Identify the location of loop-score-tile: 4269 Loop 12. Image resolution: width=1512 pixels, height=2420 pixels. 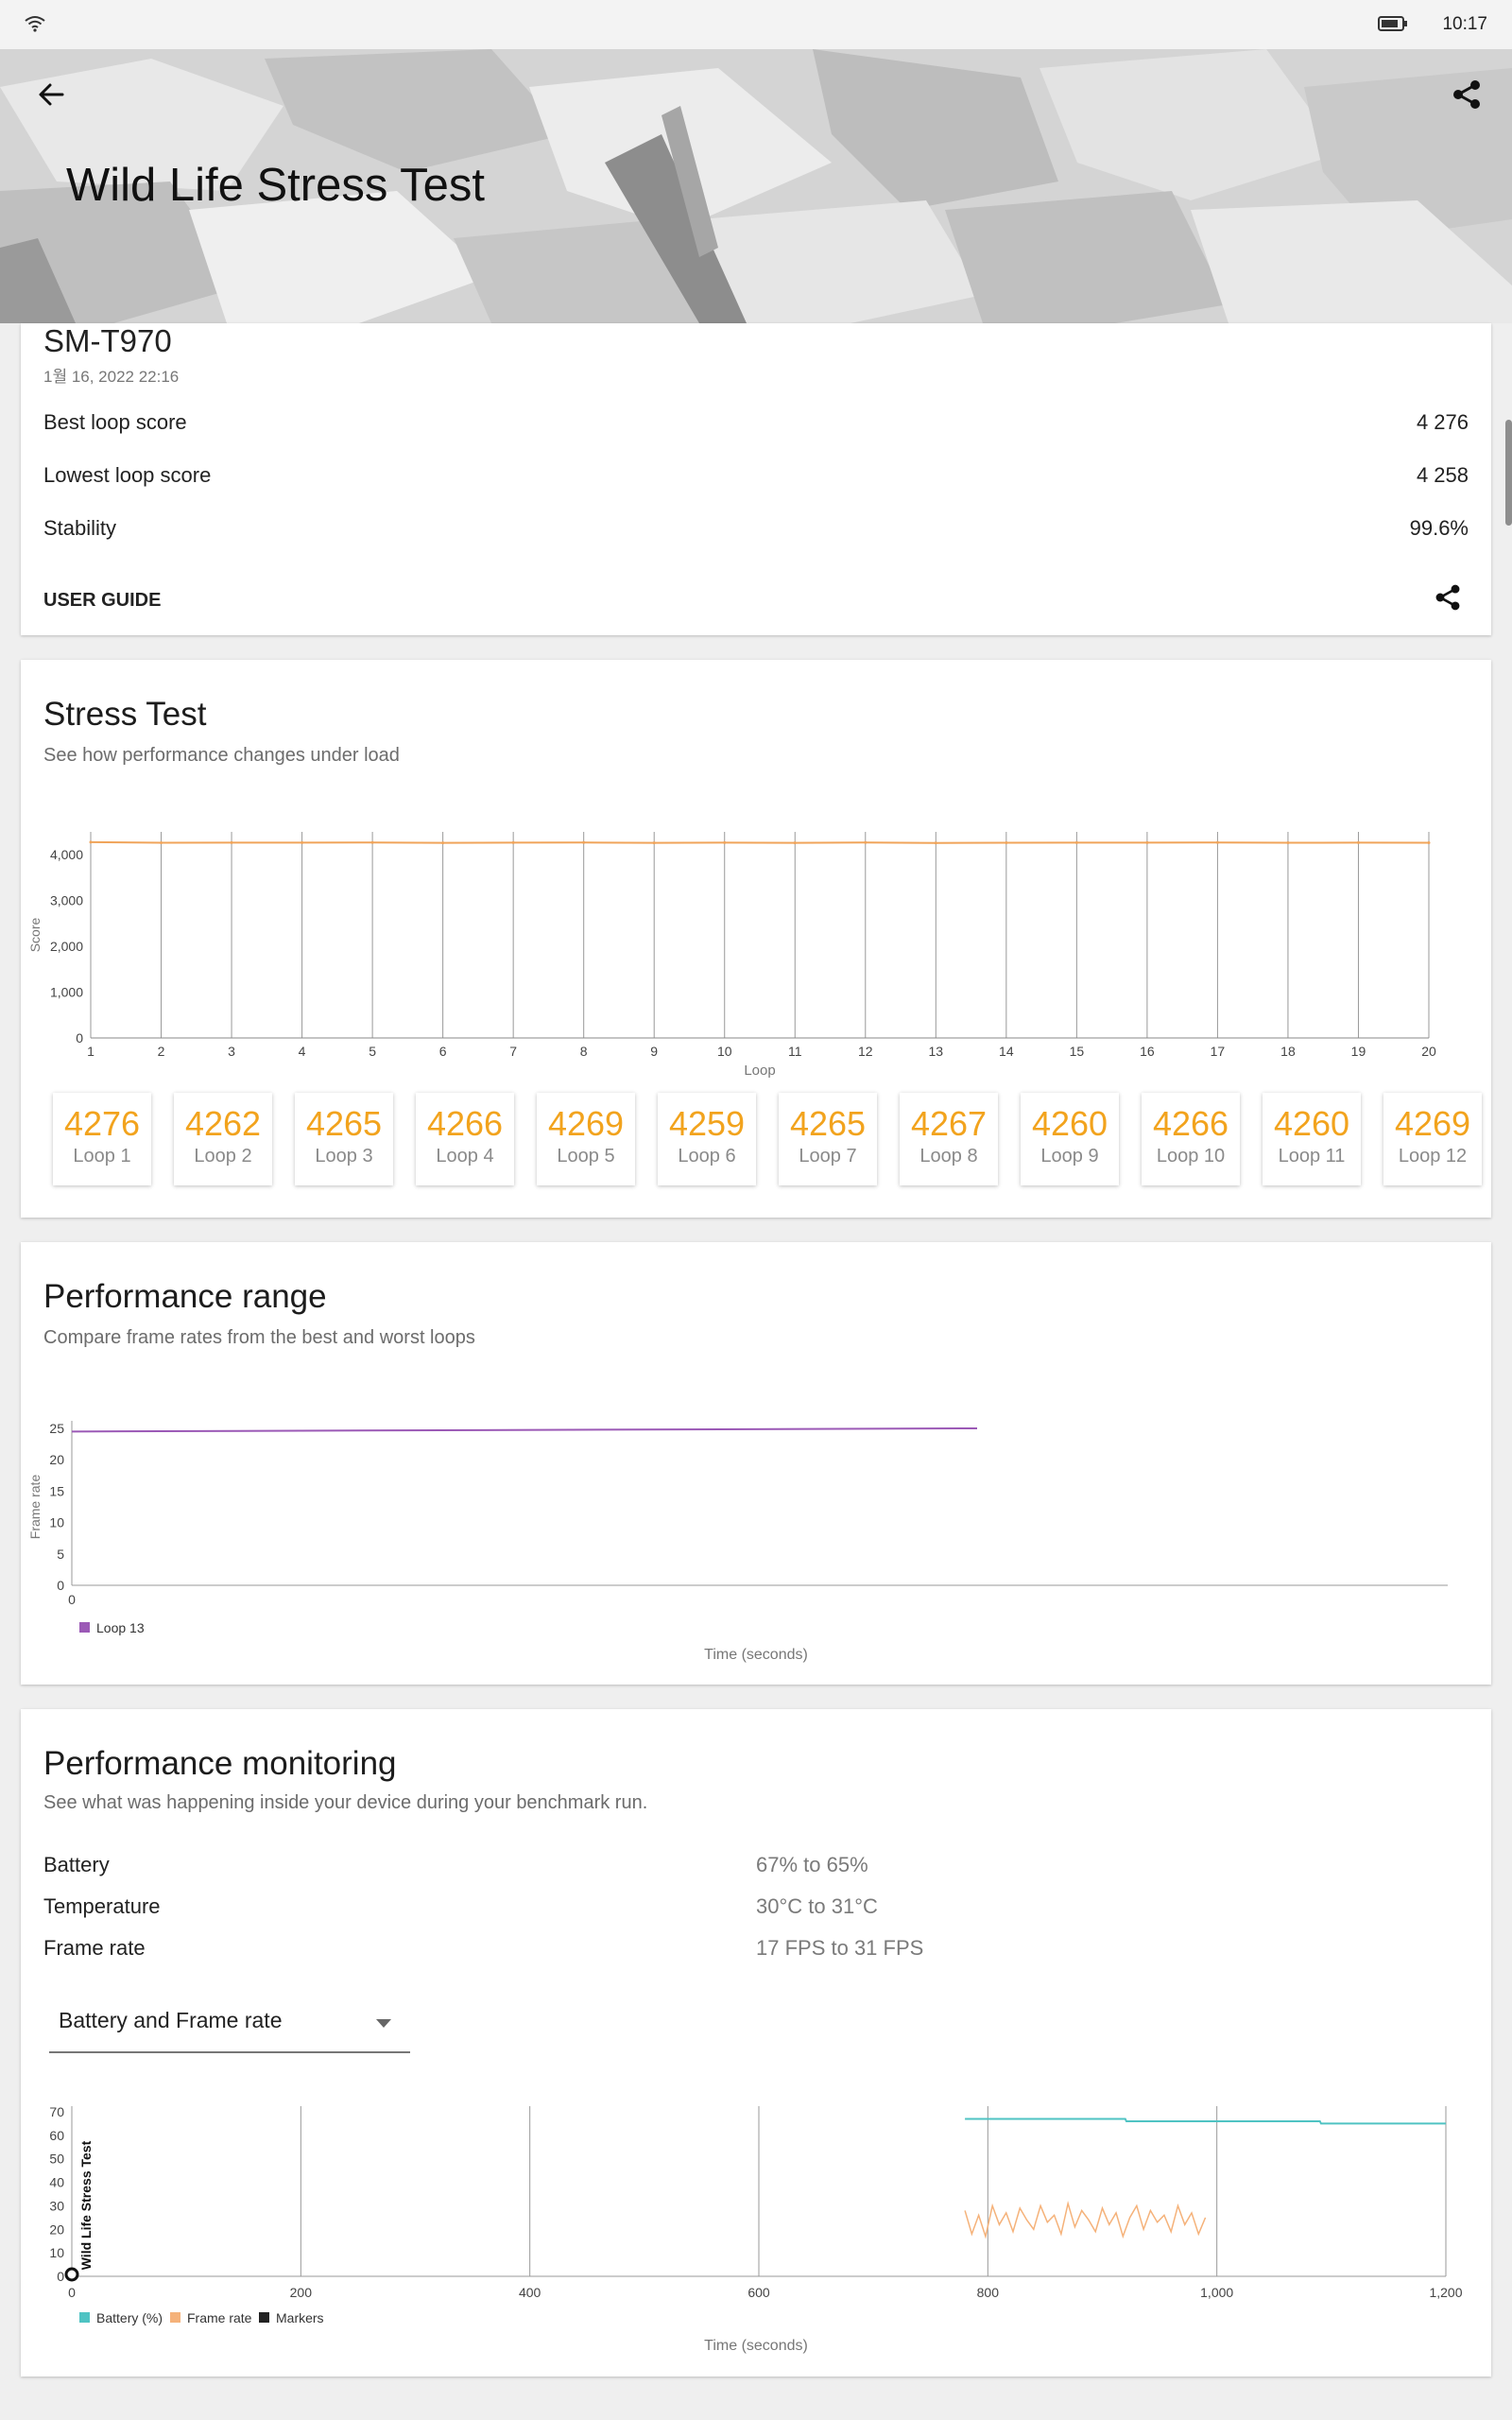
(1432, 1139).